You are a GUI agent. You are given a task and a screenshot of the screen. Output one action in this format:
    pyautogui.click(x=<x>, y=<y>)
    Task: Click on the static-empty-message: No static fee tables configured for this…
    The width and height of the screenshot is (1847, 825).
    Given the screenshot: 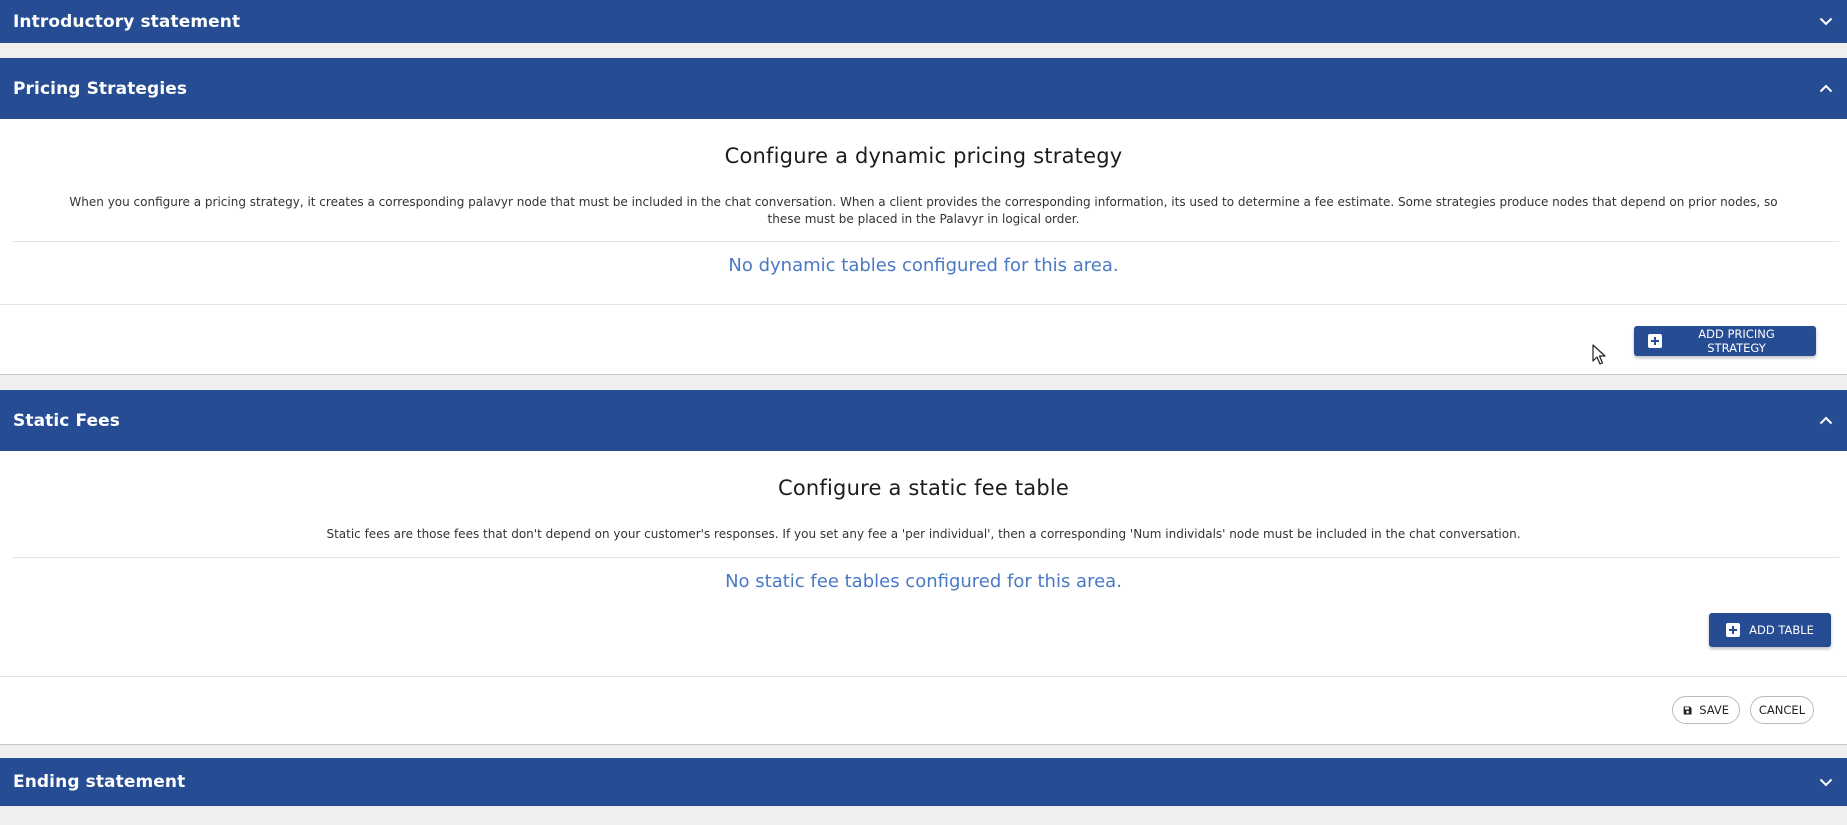 What is the action you would take?
    pyautogui.click(x=923, y=581)
    